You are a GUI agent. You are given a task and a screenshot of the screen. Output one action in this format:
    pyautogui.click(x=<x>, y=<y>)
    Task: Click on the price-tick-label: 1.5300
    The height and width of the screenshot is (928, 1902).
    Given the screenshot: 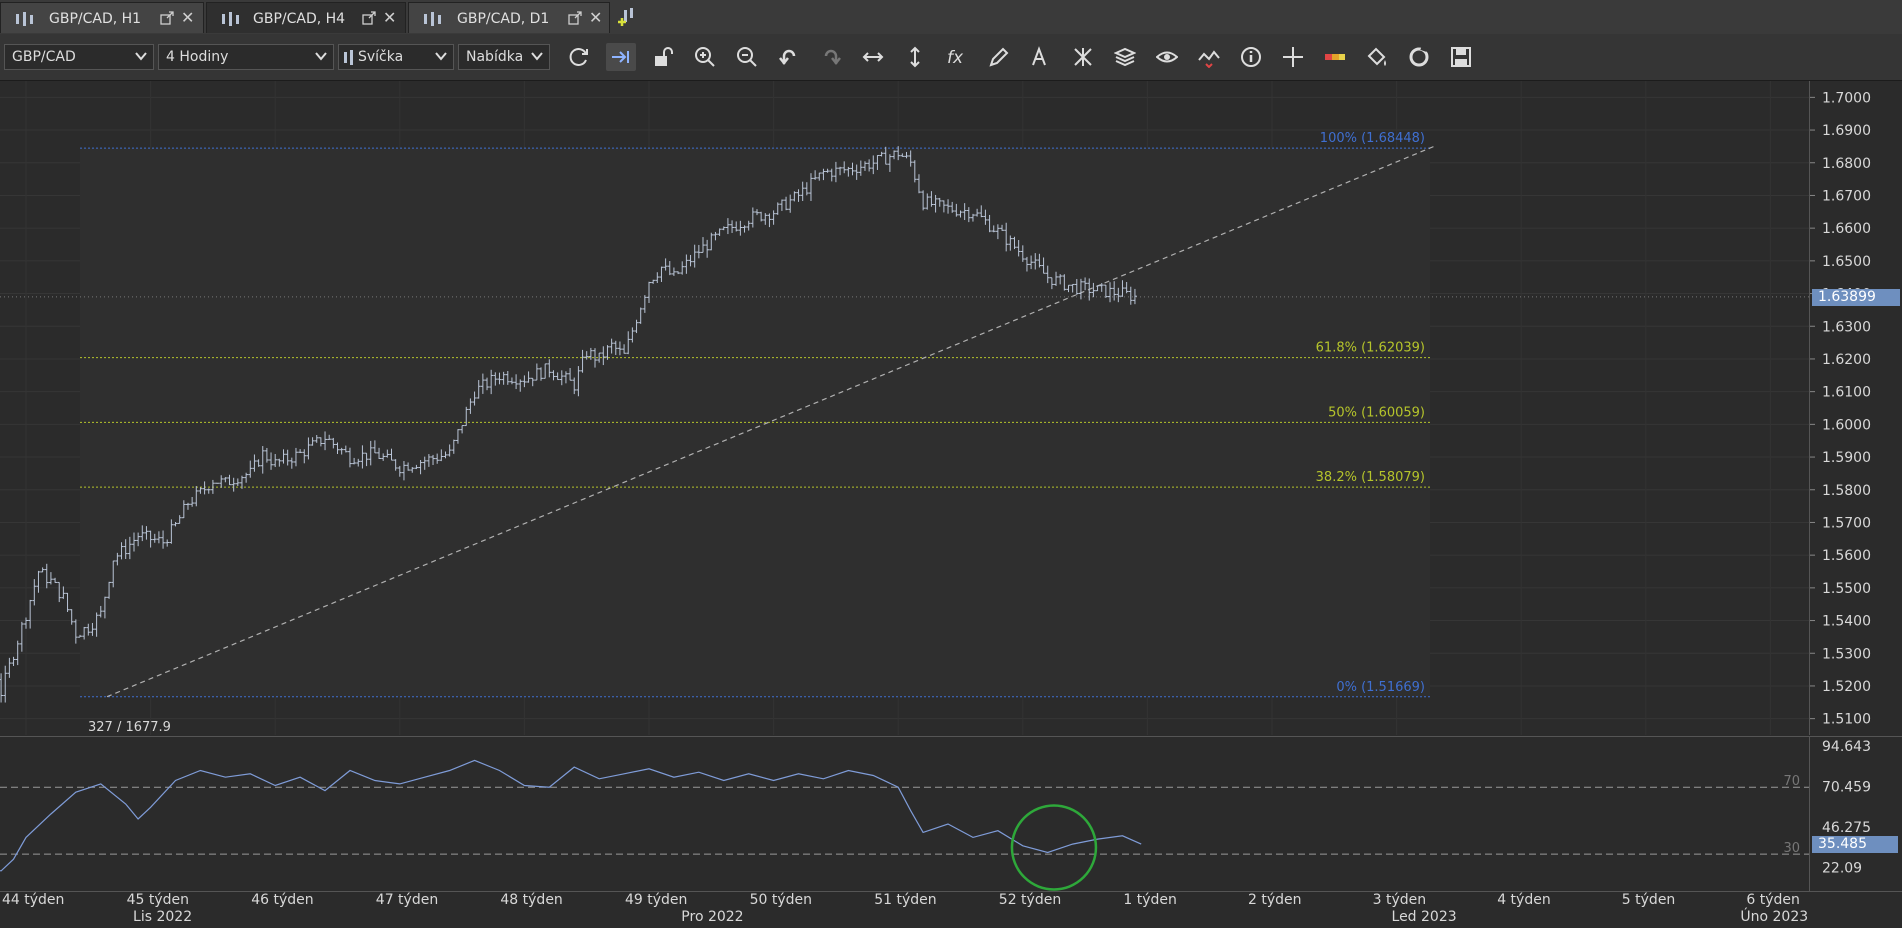 What is the action you would take?
    pyautogui.click(x=1846, y=654)
    